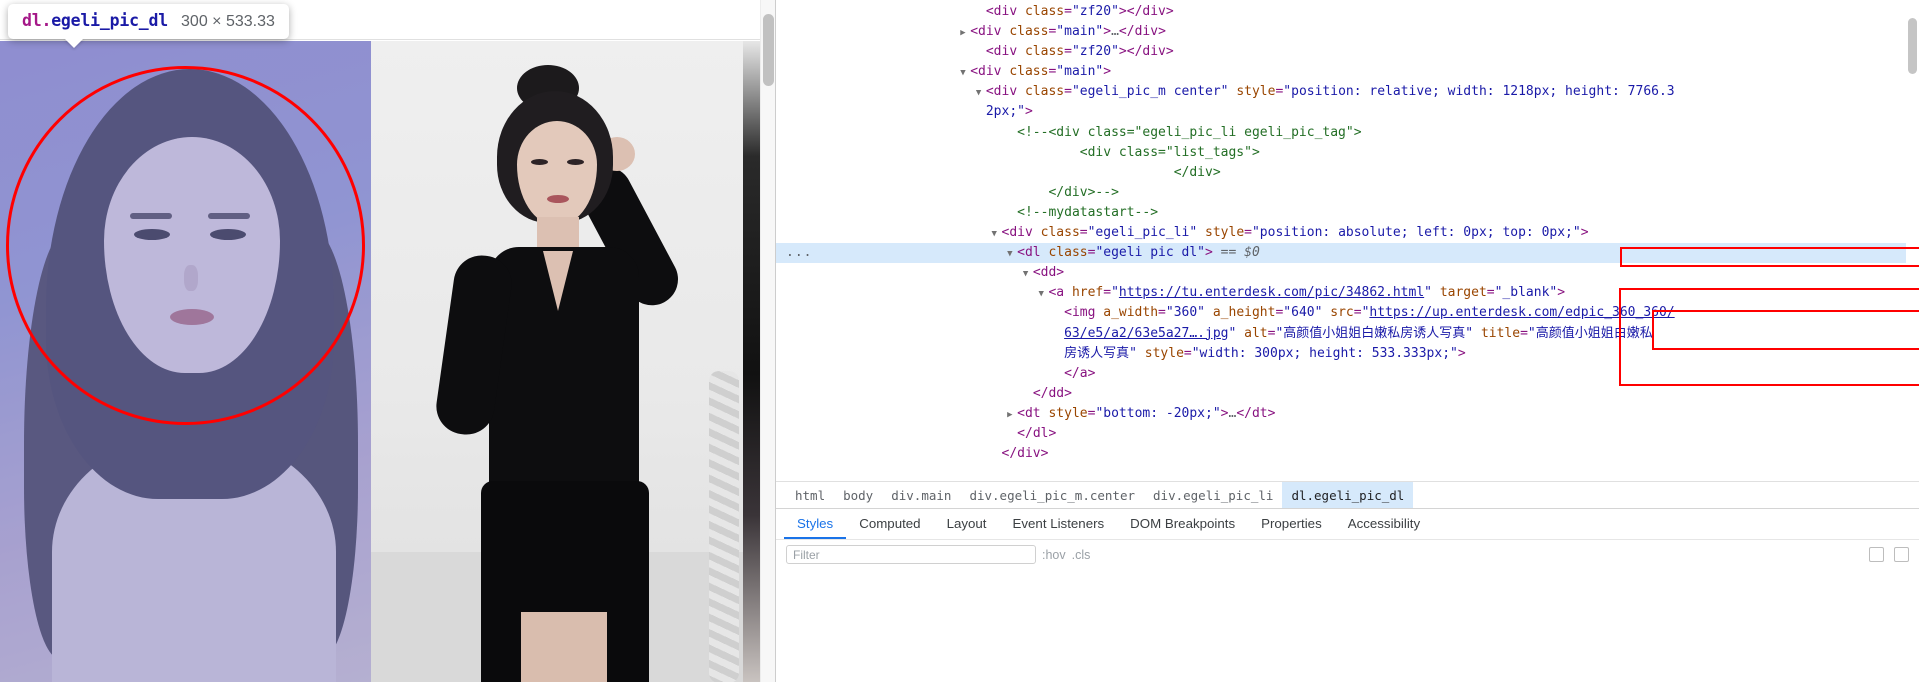 The height and width of the screenshot is (682, 1919). What do you see at coordinates (1080, 32) in the screenshot?
I see `dom-attribute-value: "main"` at bounding box center [1080, 32].